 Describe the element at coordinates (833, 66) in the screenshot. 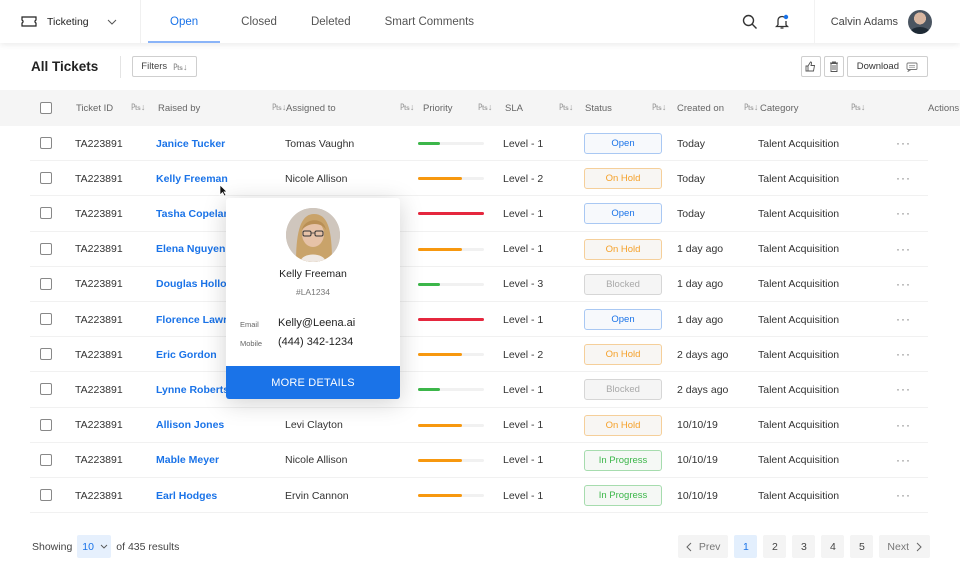

I see `delete-button` at that location.